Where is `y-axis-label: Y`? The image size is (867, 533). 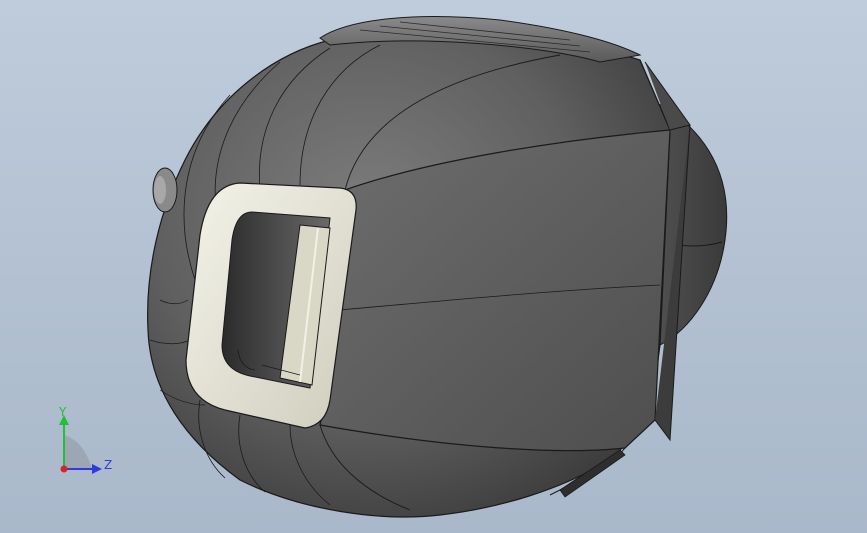 y-axis-label: Y is located at coordinates (62, 412).